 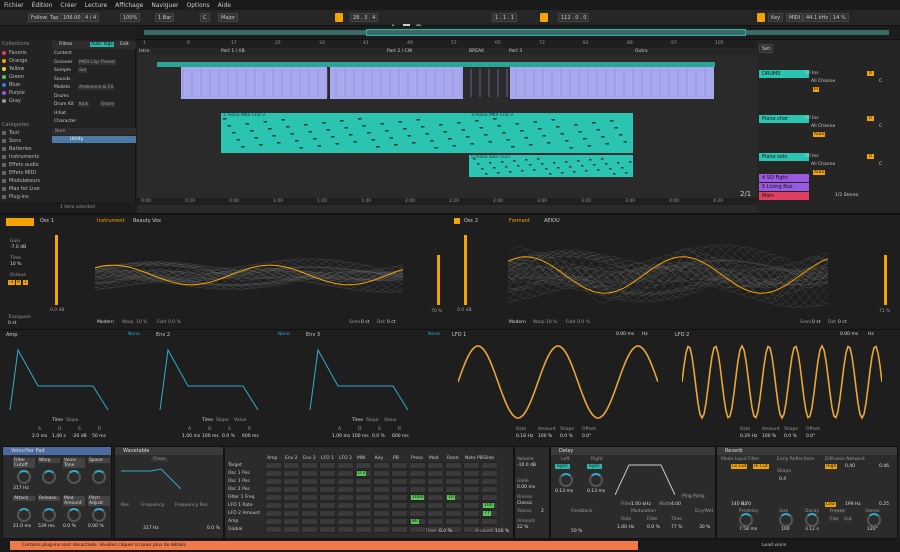 What do you see at coordinates (823, 126) in the screenshot?
I see `track-channel: All Channe` at bounding box center [823, 126].